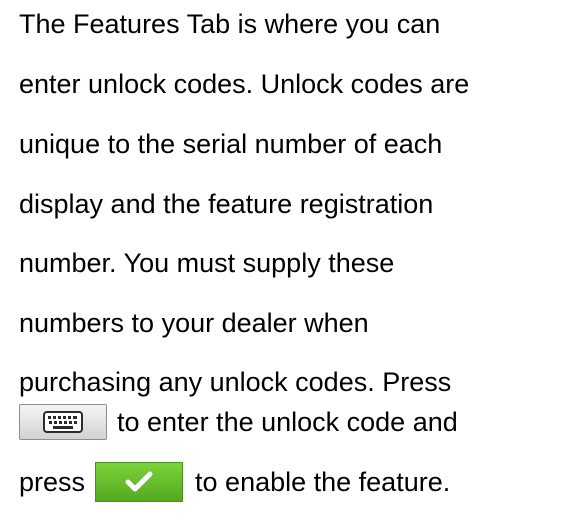  I want to click on keyboard-button, so click(63, 422).